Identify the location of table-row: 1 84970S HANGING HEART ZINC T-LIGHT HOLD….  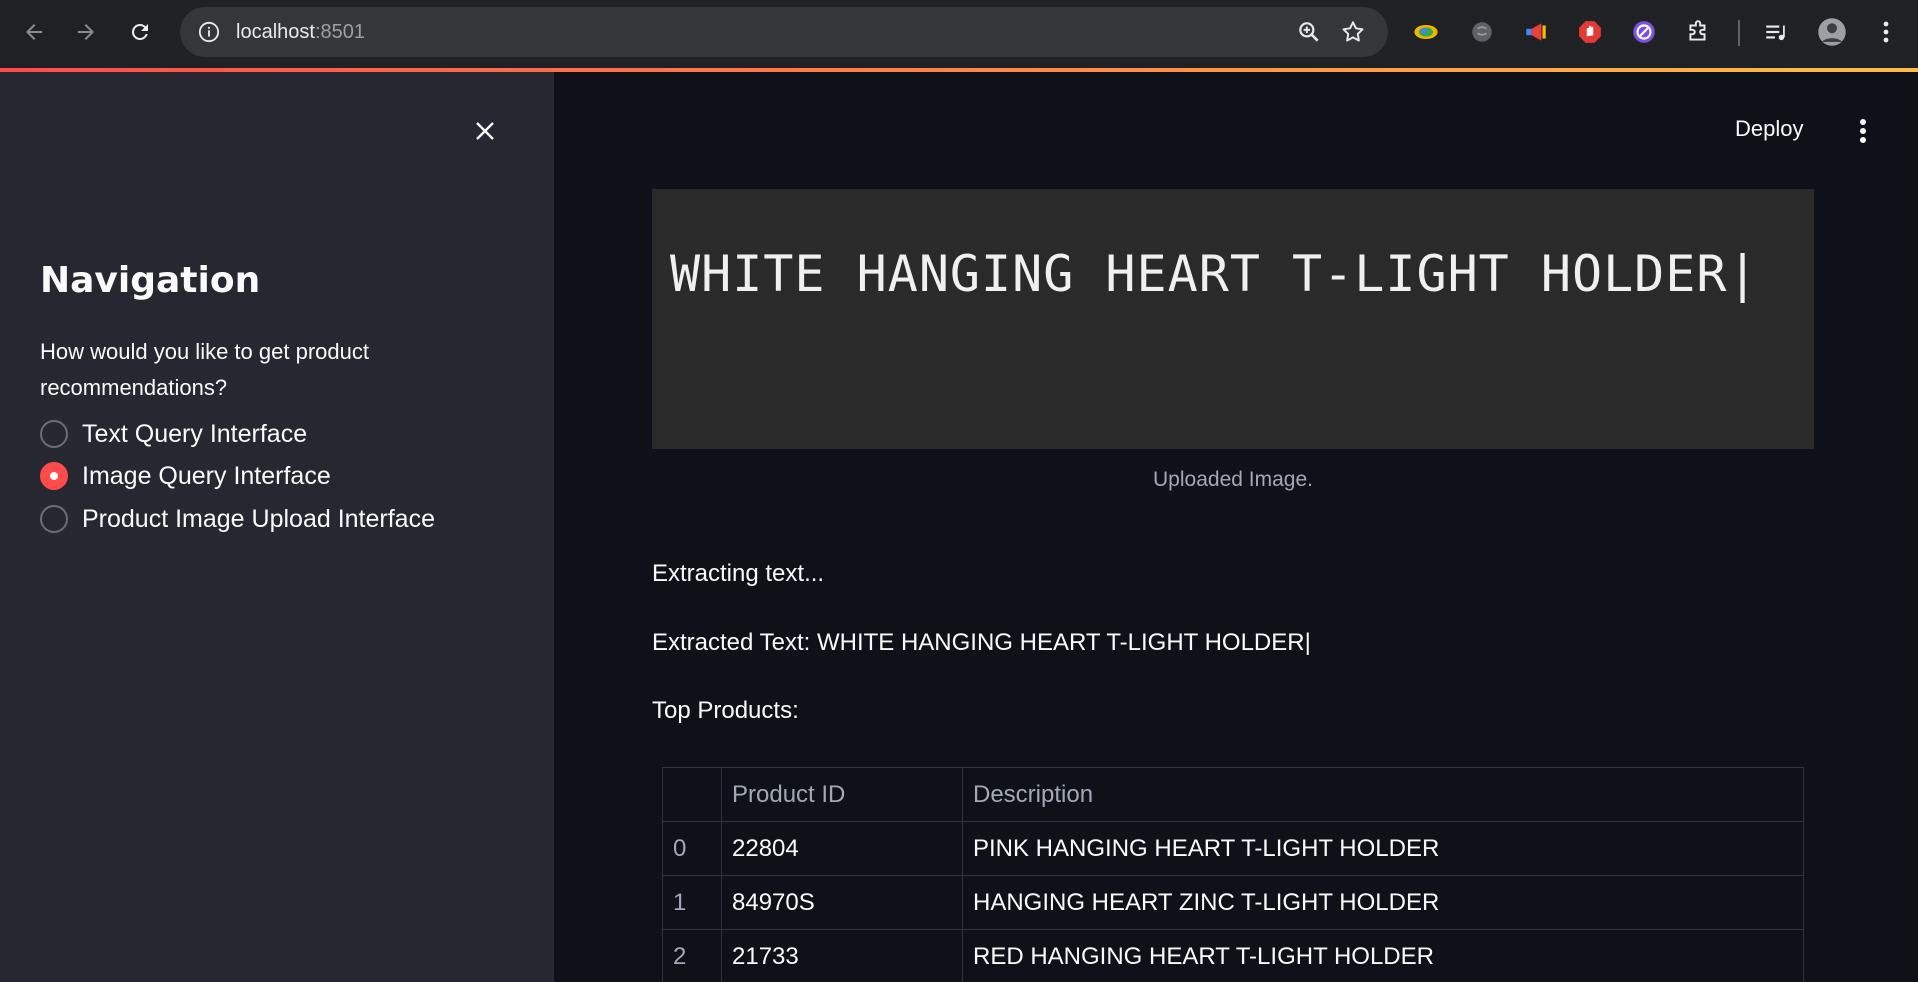
(1233, 902).